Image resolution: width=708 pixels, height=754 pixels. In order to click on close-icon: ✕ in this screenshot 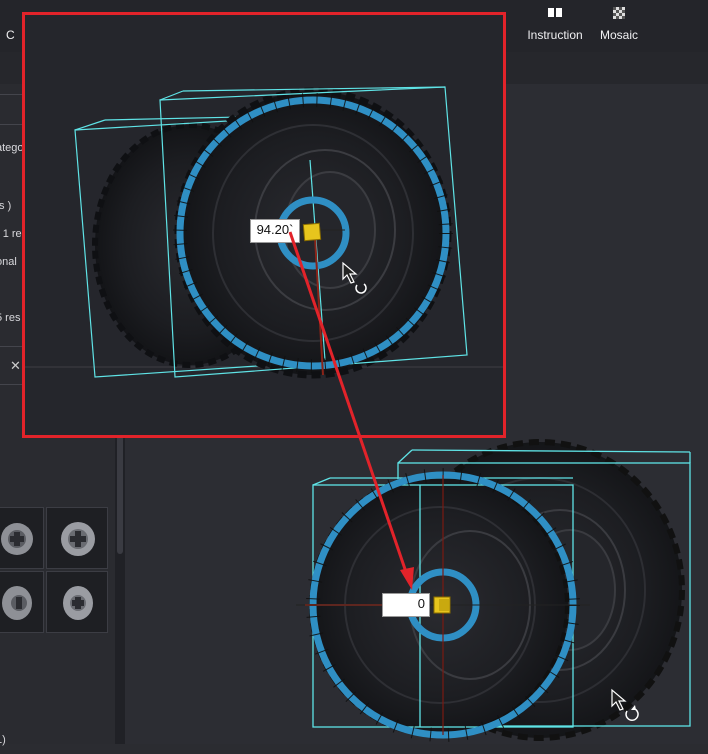, I will do `click(15, 366)`.